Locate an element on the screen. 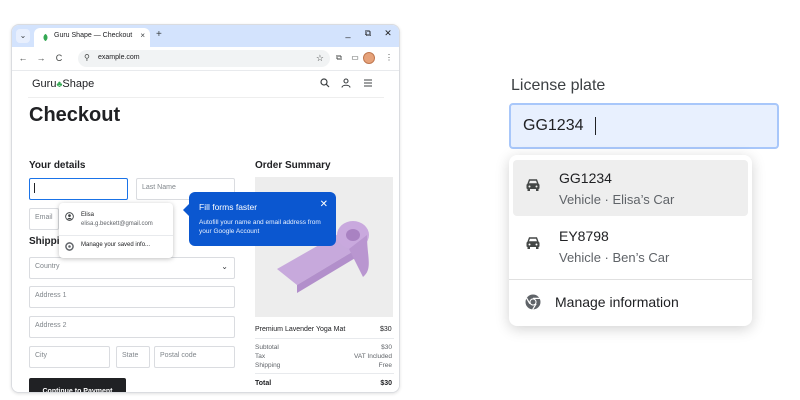 The height and width of the screenshot is (400, 800). bookmark-star-icon: ☆ is located at coordinates (320, 58).